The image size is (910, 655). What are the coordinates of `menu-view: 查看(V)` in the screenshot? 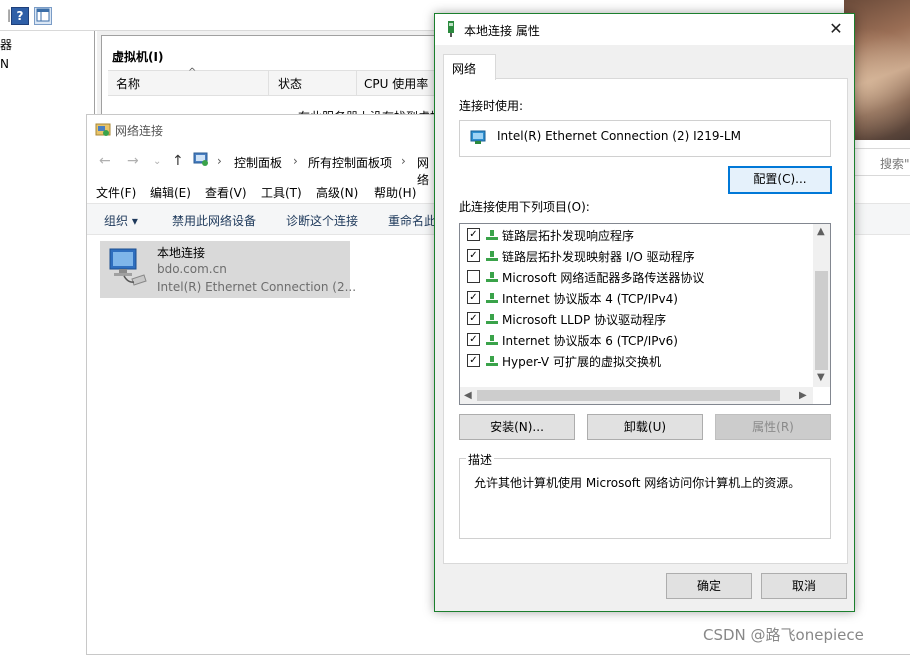 It's located at (226, 192).